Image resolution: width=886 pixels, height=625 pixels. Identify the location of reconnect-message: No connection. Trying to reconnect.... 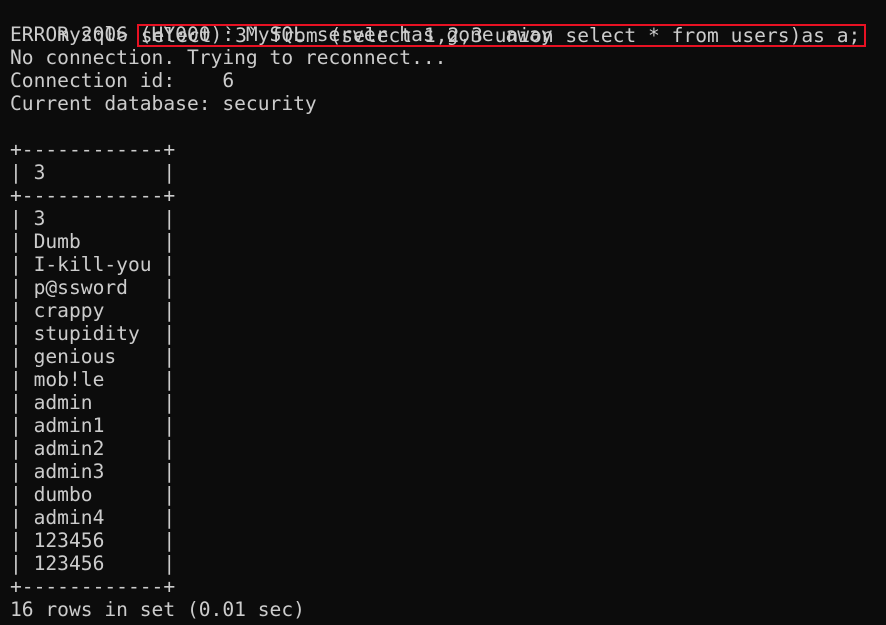
(228, 57).